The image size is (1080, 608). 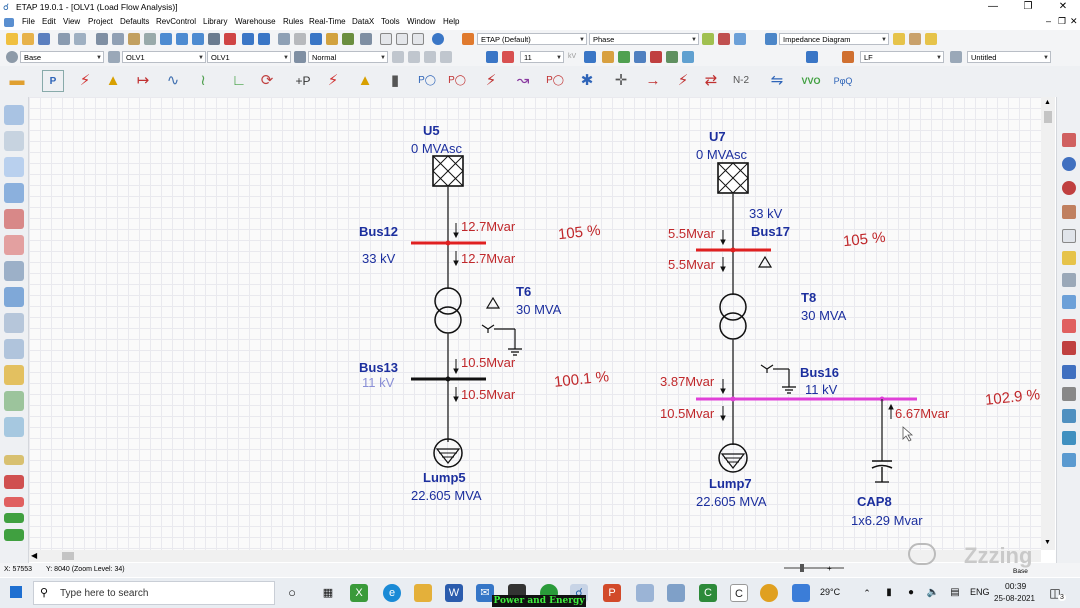 I want to click on plot-icon, so click(x=656, y=57).